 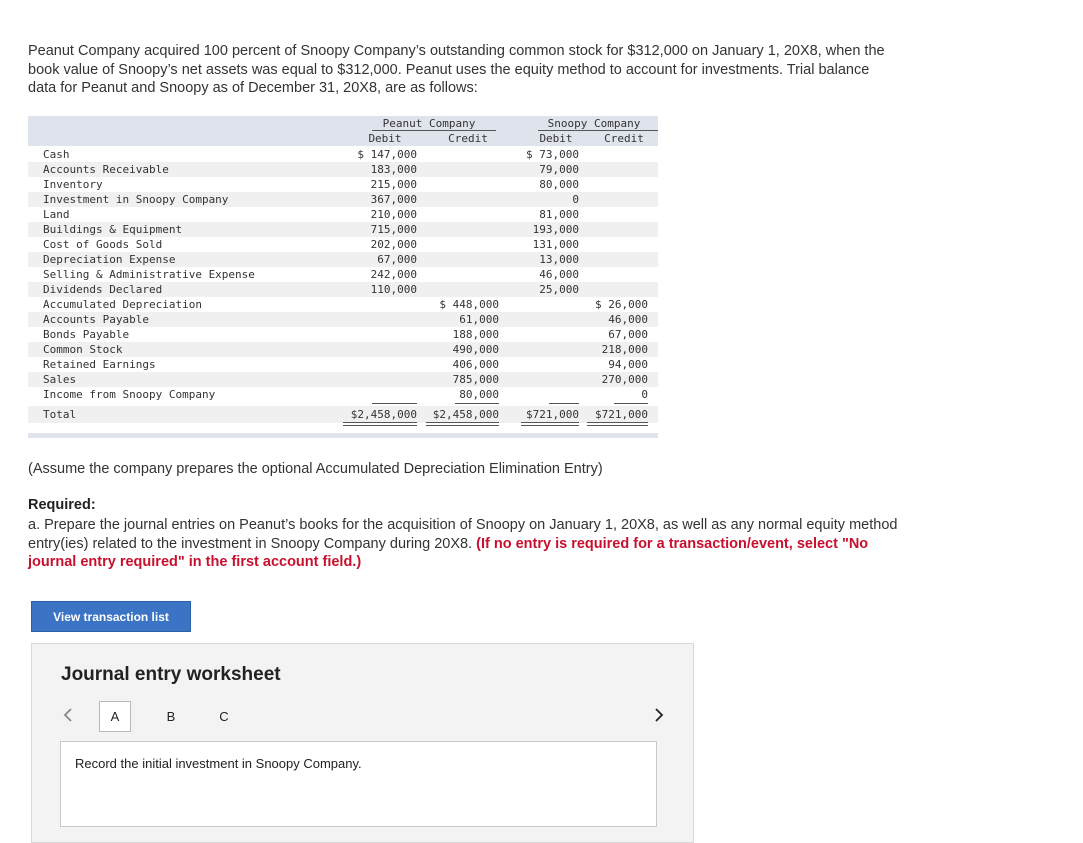 I want to click on amount-pc: 80,000, so click(x=479, y=394).